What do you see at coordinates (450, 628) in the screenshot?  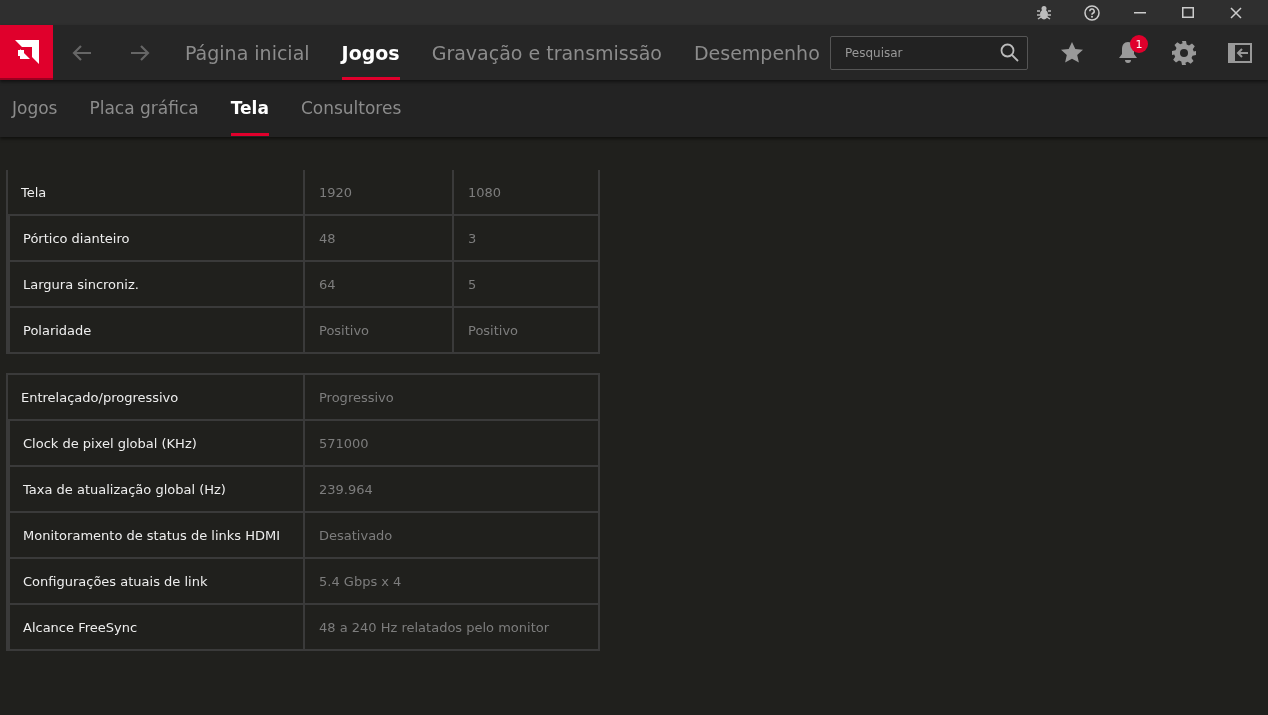 I see `value-cell: 48 a 240 Hz relatados pelo monitor` at bounding box center [450, 628].